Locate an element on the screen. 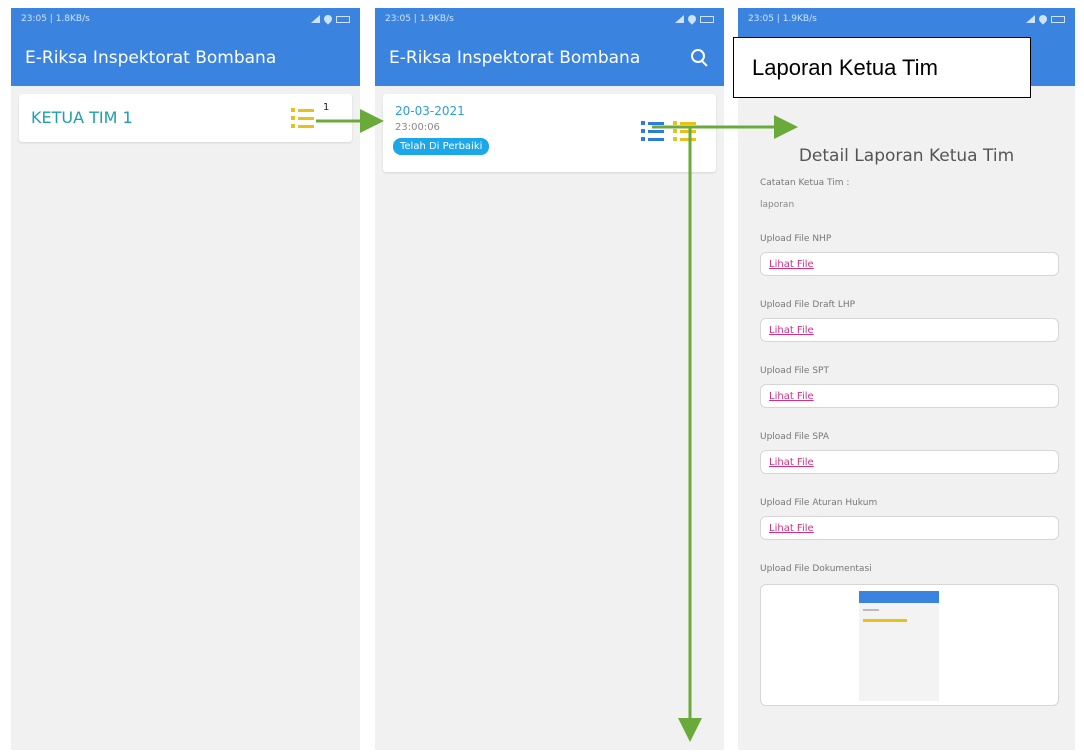 The image size is (1084, 754). report-card: 20-03-2021 23:00:06 Telah Di Perbaiki is located at coordinates (549, 133).